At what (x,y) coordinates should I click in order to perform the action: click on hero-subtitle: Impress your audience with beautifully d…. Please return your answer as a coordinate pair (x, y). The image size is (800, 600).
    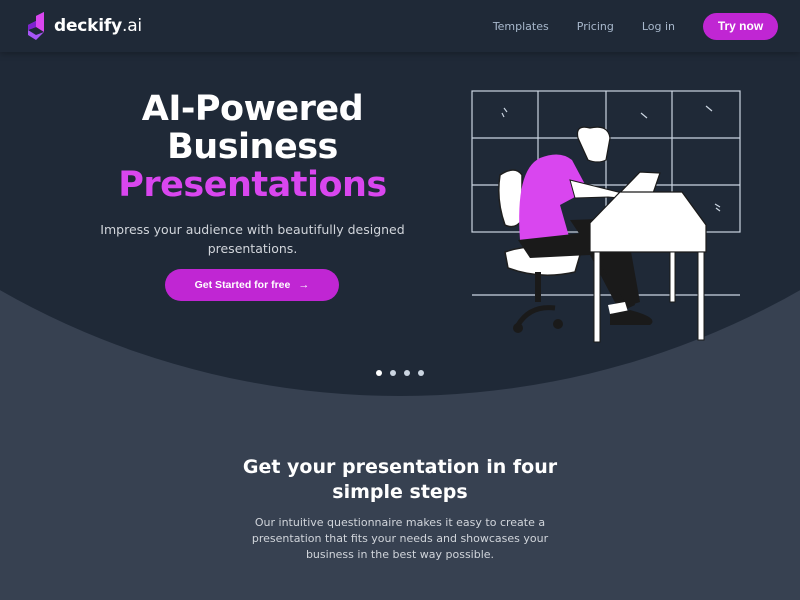
    Looking at the image, I should click on (252, 239).